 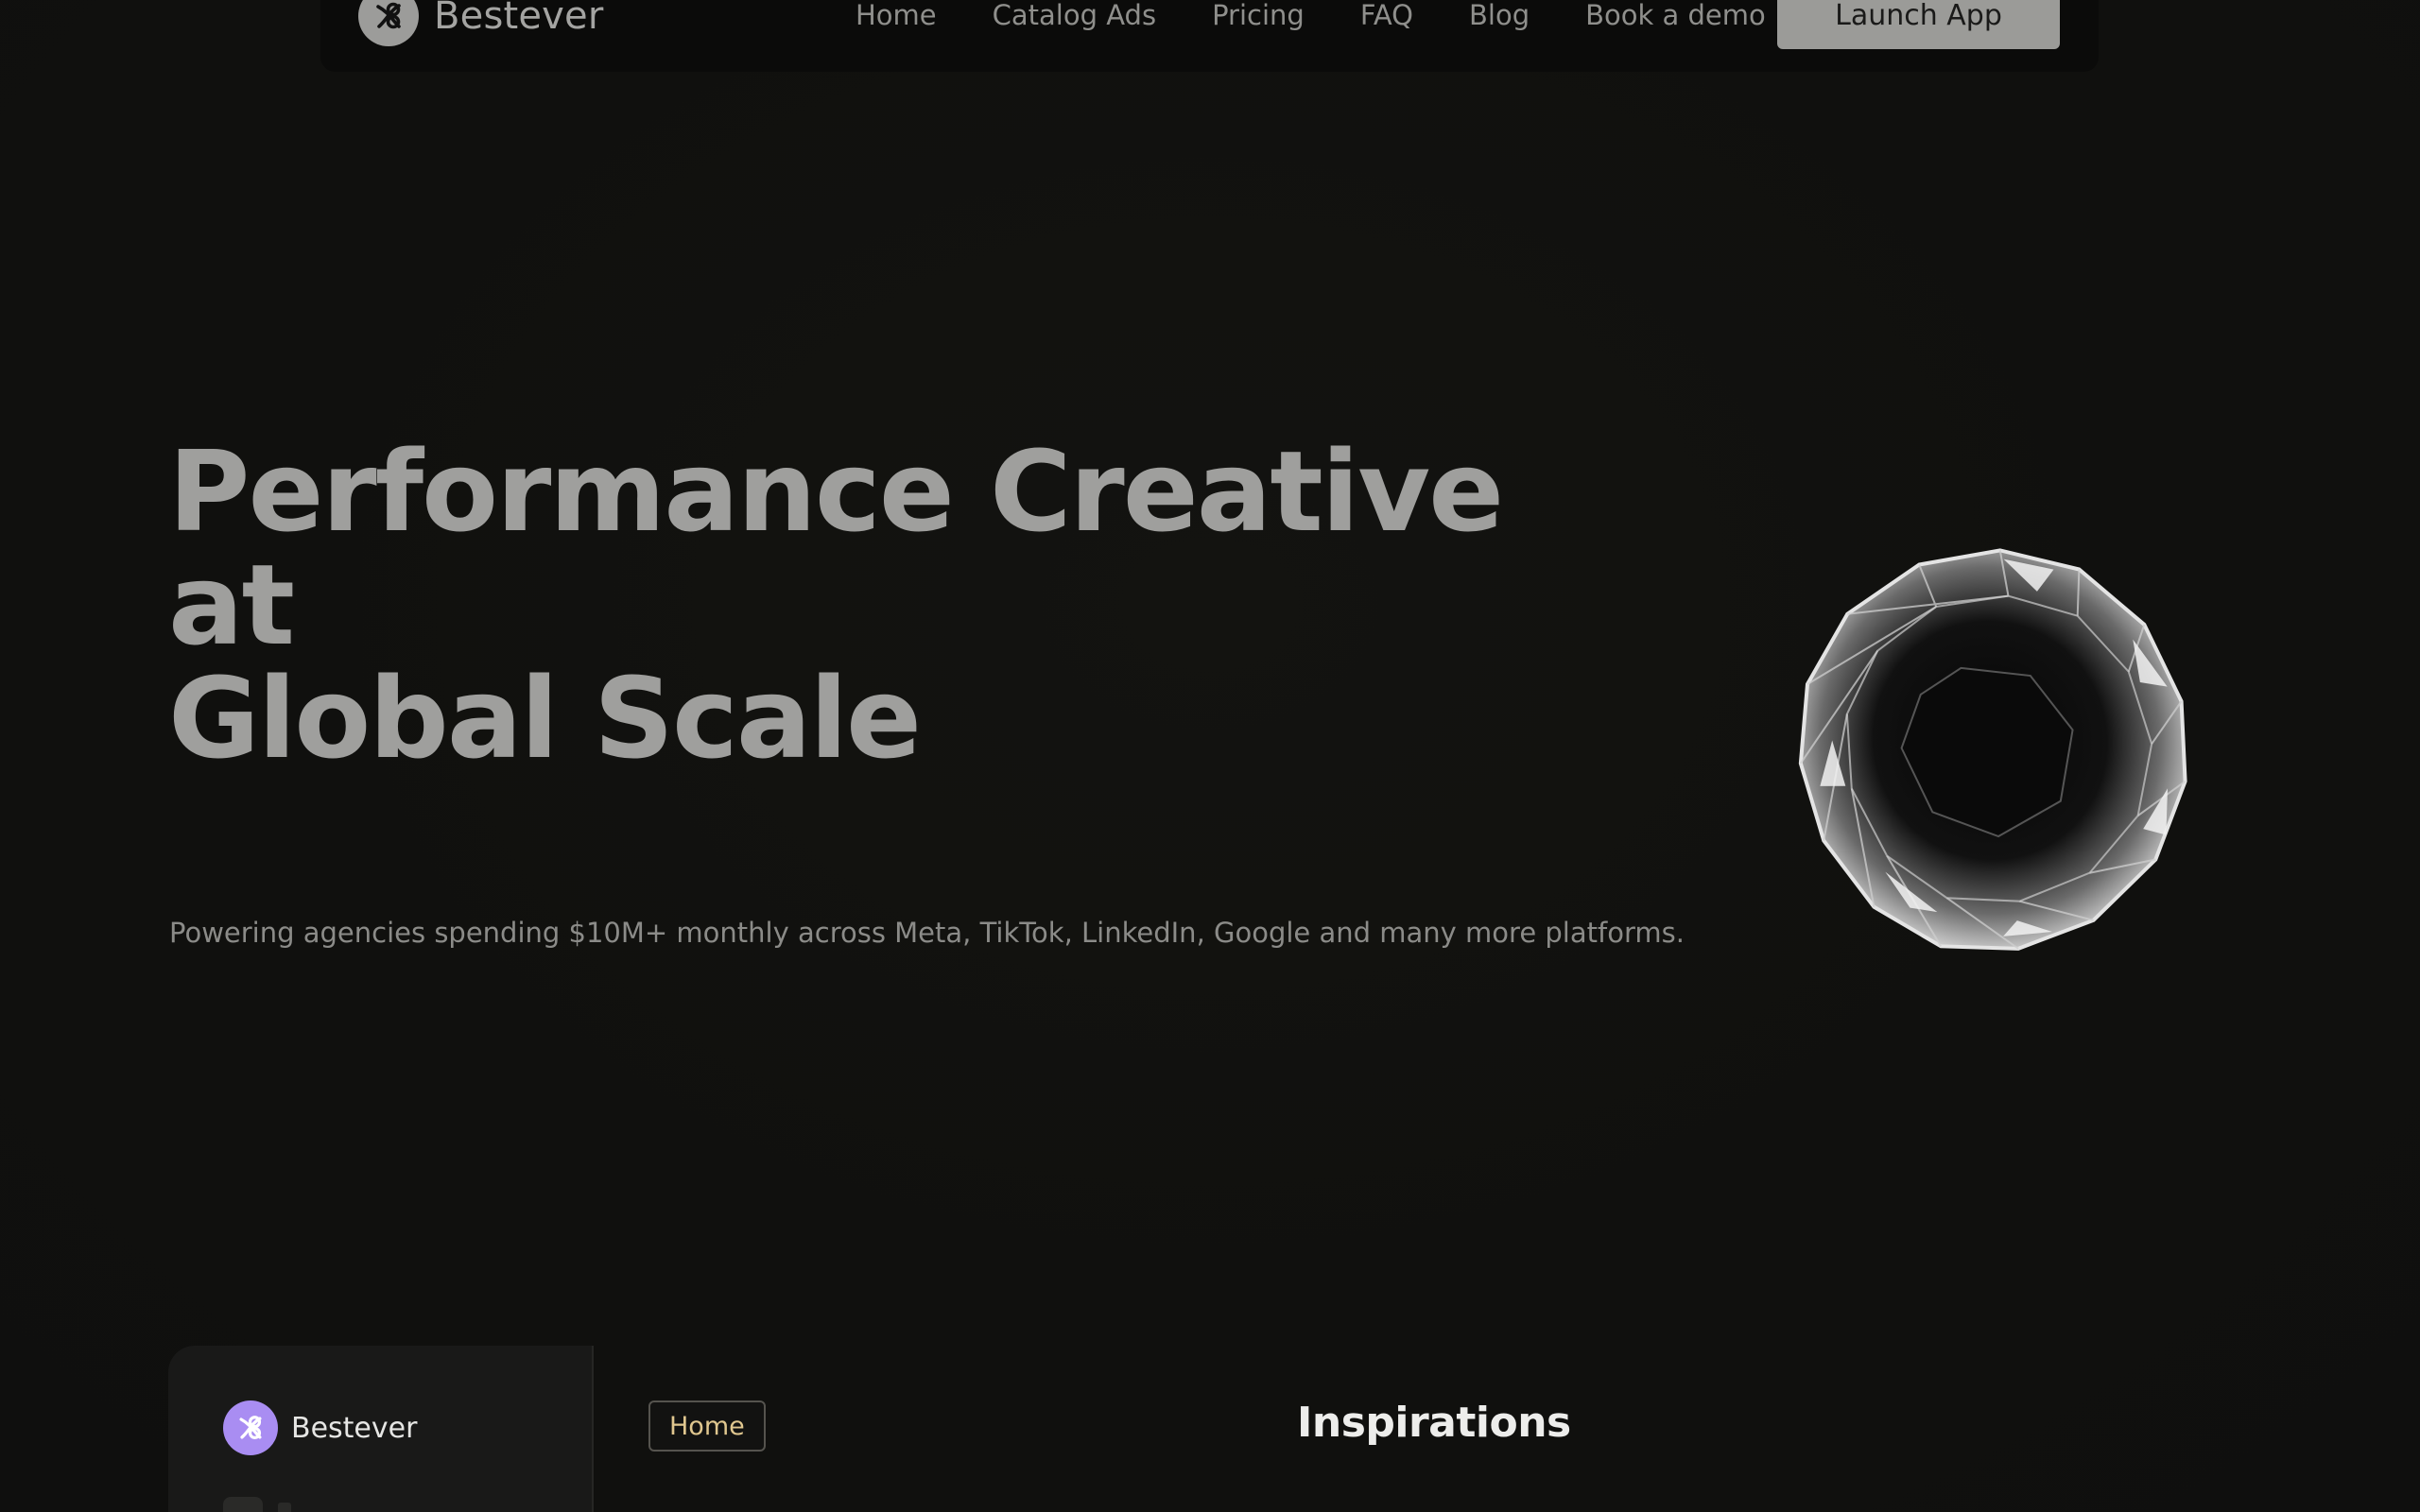 I want to click on nav-link-faq: FAQ, so click(x=1386, y=15).